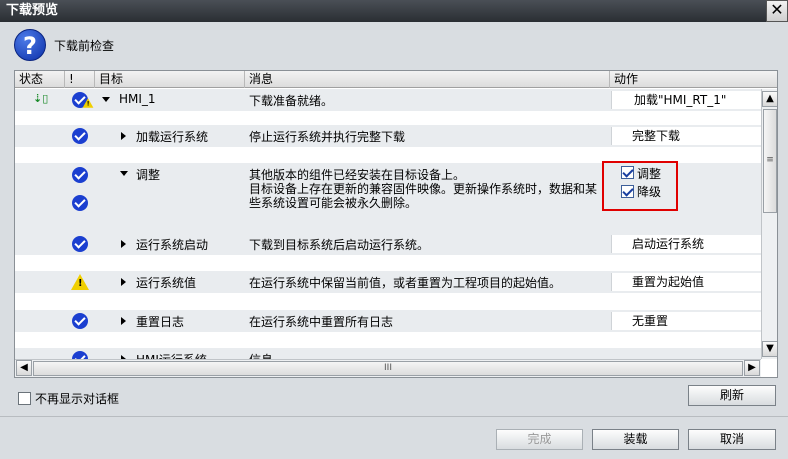  What do you see at coordinates (394, 11) in the screenshot?
I see `title-bar: 下载预览 ✕` at bounding box center [394, 11].